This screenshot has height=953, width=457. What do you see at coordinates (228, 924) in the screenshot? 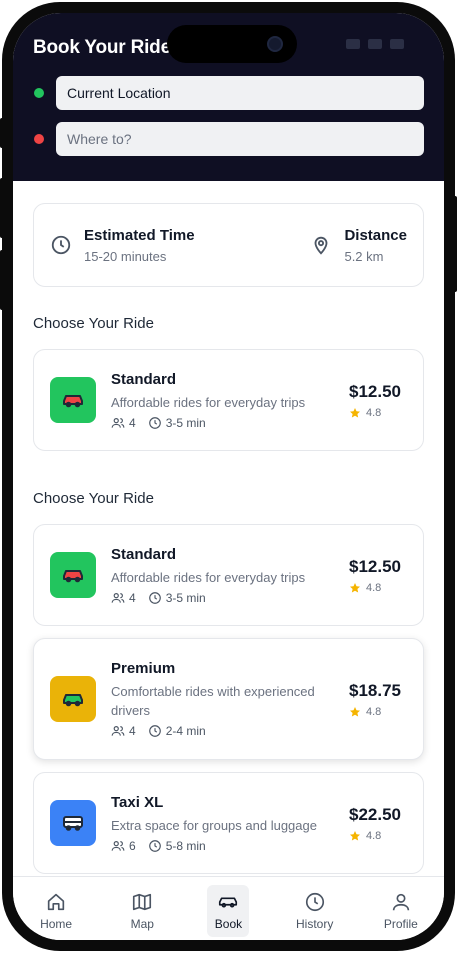
I see `tab-label: Book` at bounding box center [228, 924].